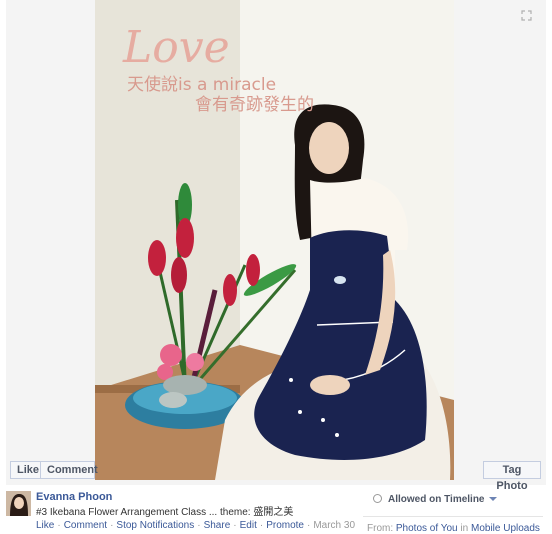 The width and height of the screenshot is (552, 534). I want to click on expand-icon, so click(526, 15).